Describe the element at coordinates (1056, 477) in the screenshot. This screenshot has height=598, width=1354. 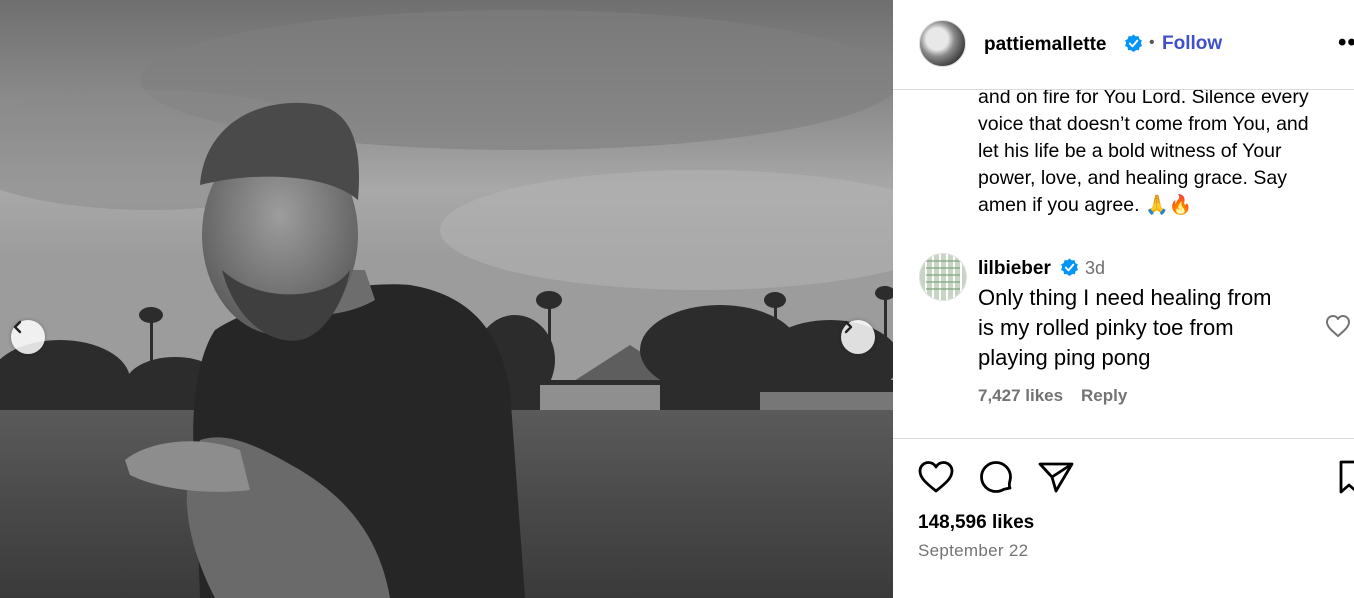
I see `share-icon` at that location.